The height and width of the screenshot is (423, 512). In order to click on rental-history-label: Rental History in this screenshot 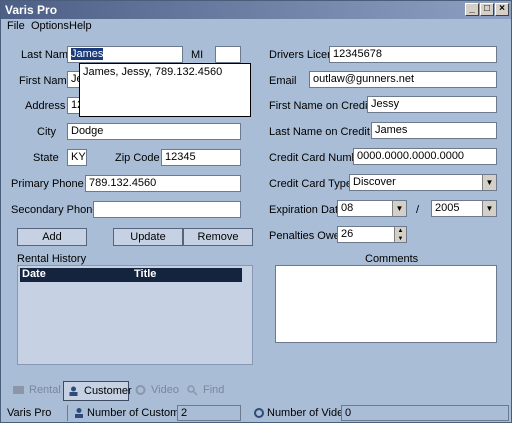, I will do `click(52, 259)`.